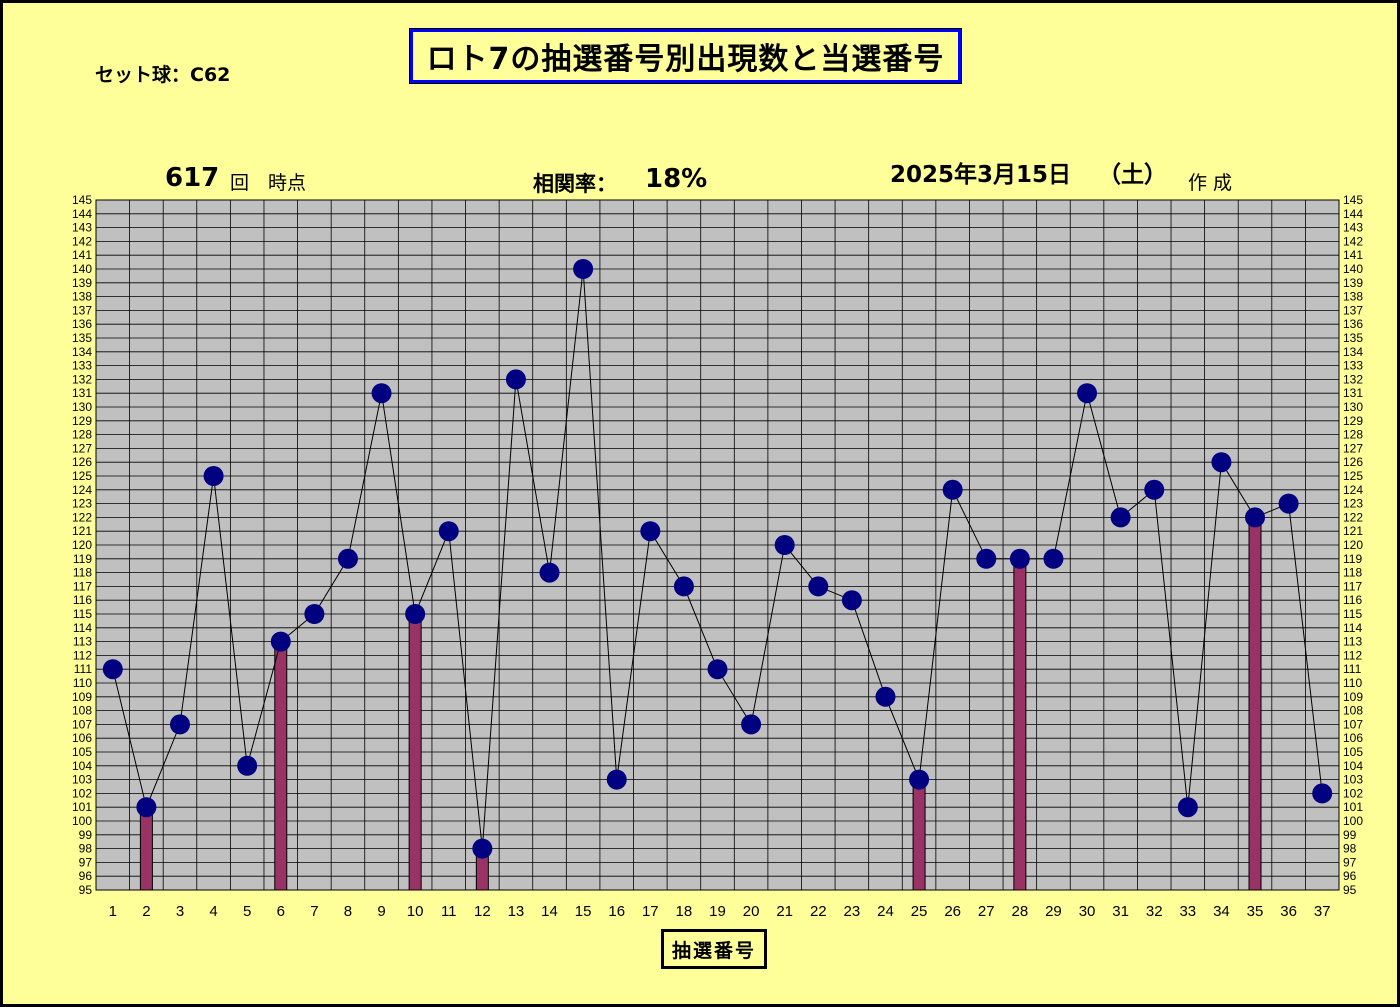 This screenshot has height=1007, width=1400. Describe the element at coordinates (82, 724) in the screenshot. I see `y-tick-label-left: 107` at that location.